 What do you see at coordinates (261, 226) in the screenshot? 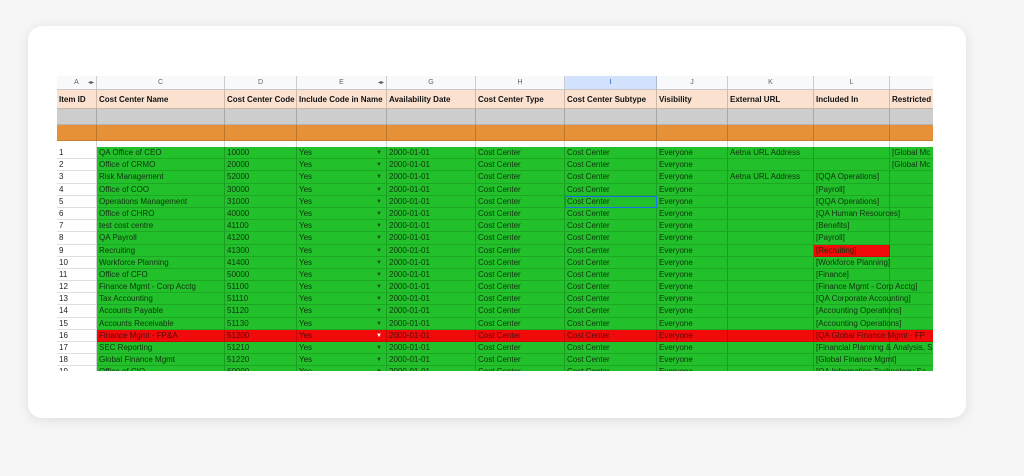
I see `cost-center-code-cell: 41100` at bounding box center [261, 226].